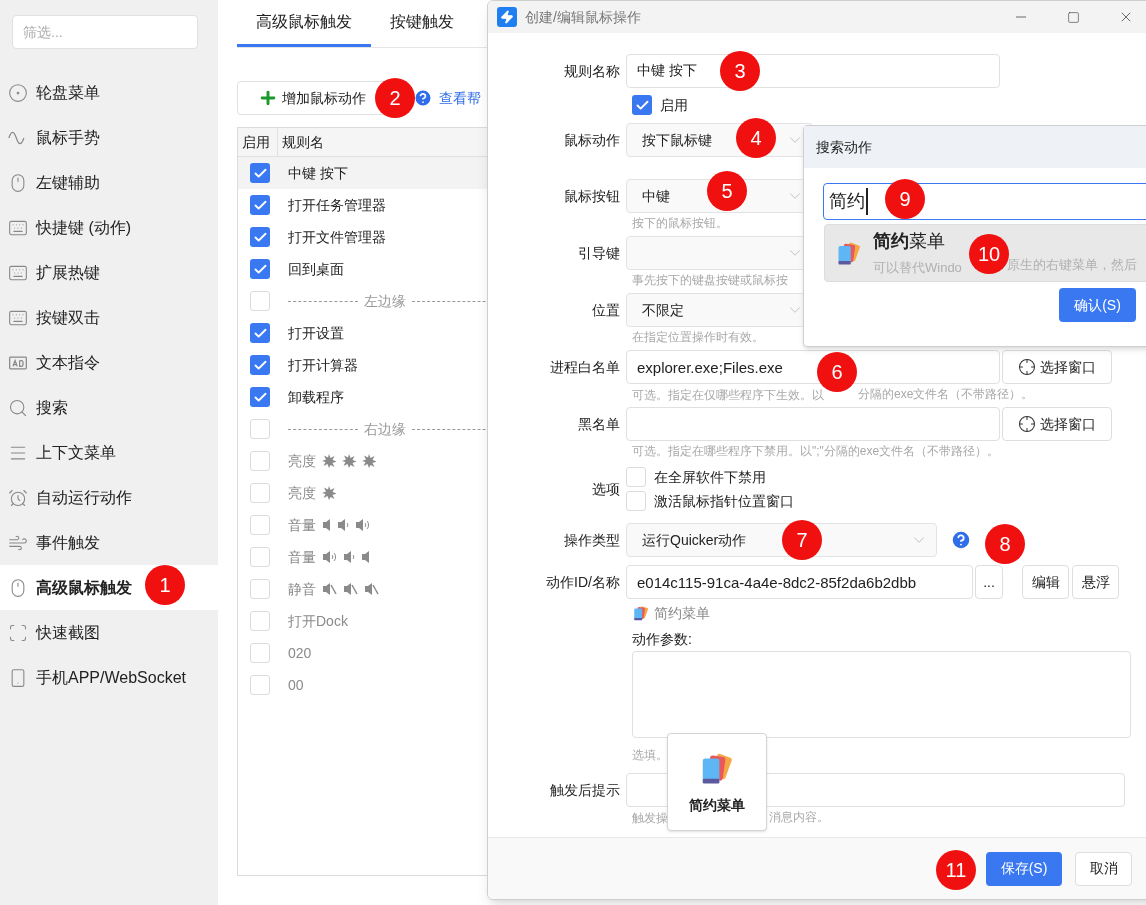  I want to click on hint-text: 分隔的exe文件名（不带路径）。, so click(946, 394).